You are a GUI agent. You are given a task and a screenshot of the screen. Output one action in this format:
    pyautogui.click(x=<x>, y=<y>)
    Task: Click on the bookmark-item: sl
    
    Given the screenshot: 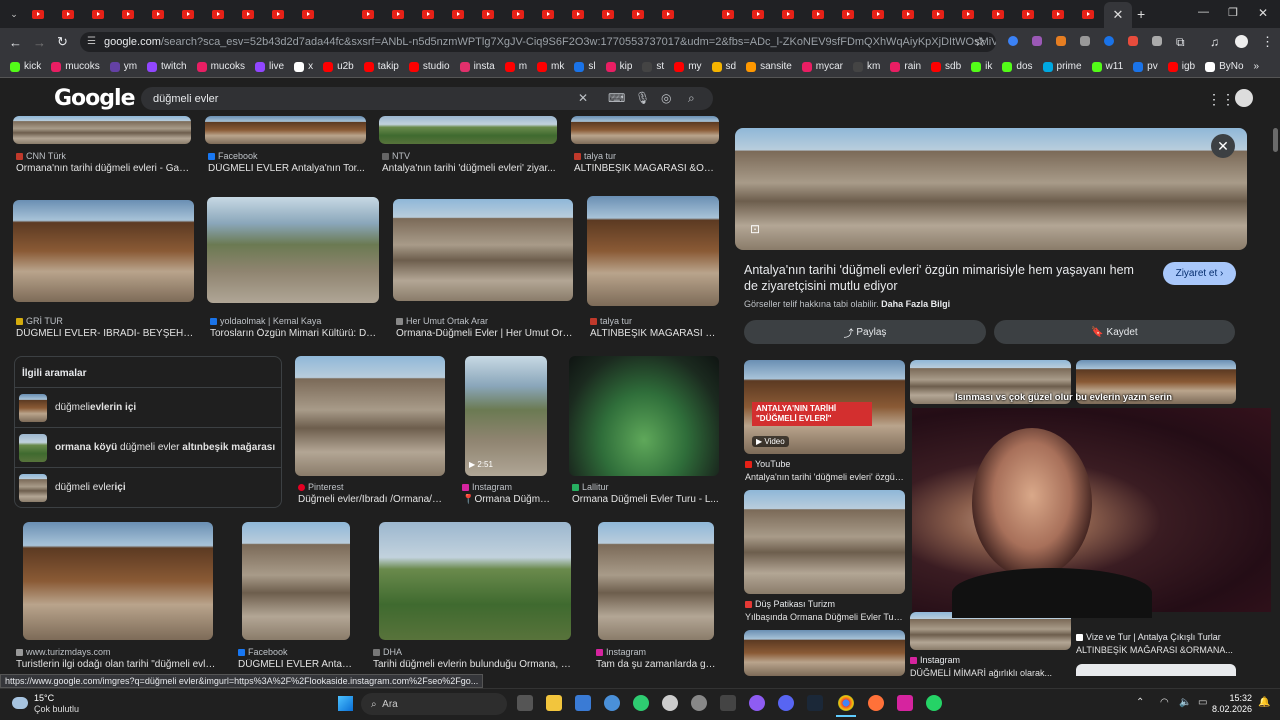 What is the action you would take?
    pyautogui.click(x=585, y=66)
    